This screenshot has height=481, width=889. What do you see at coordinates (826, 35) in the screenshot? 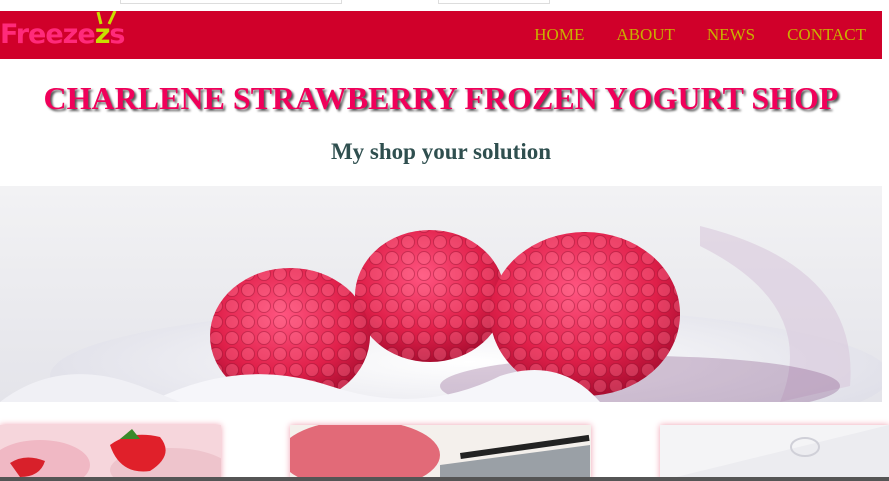
I see `nav-contact-link: CONTACT` at bounding box center [826, 35].